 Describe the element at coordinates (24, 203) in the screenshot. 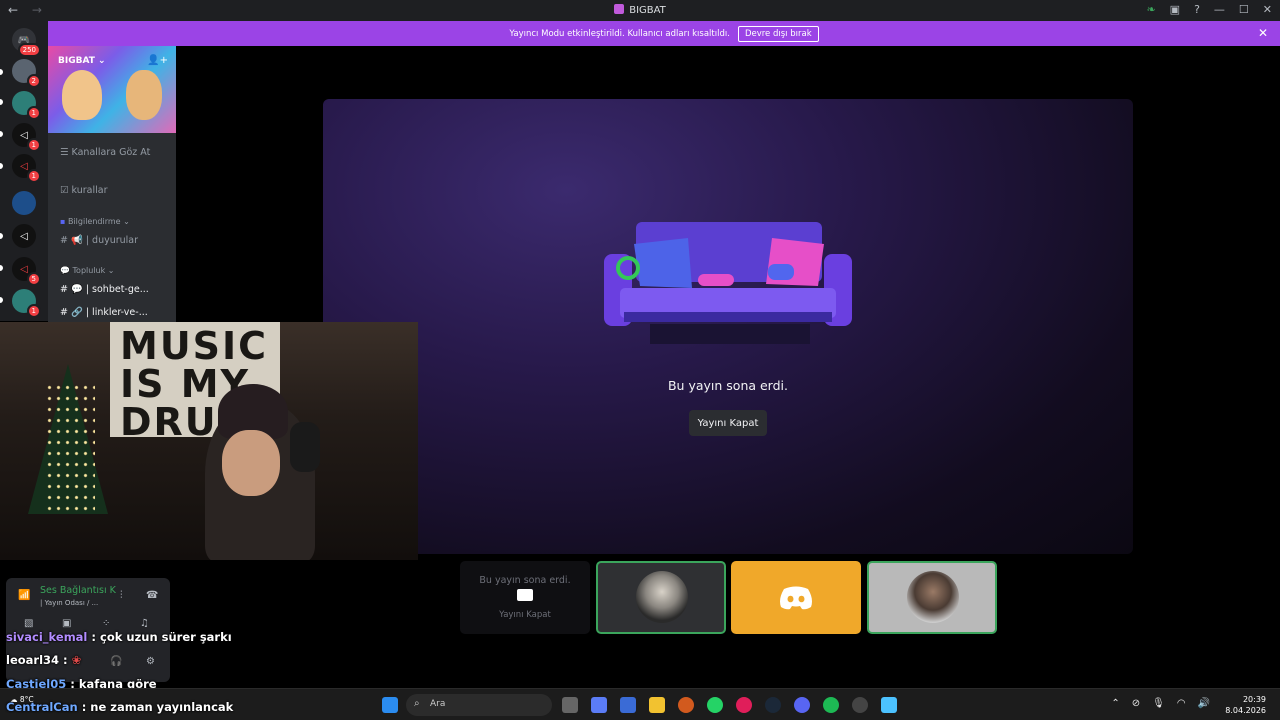

I see `server-icon` at that location.